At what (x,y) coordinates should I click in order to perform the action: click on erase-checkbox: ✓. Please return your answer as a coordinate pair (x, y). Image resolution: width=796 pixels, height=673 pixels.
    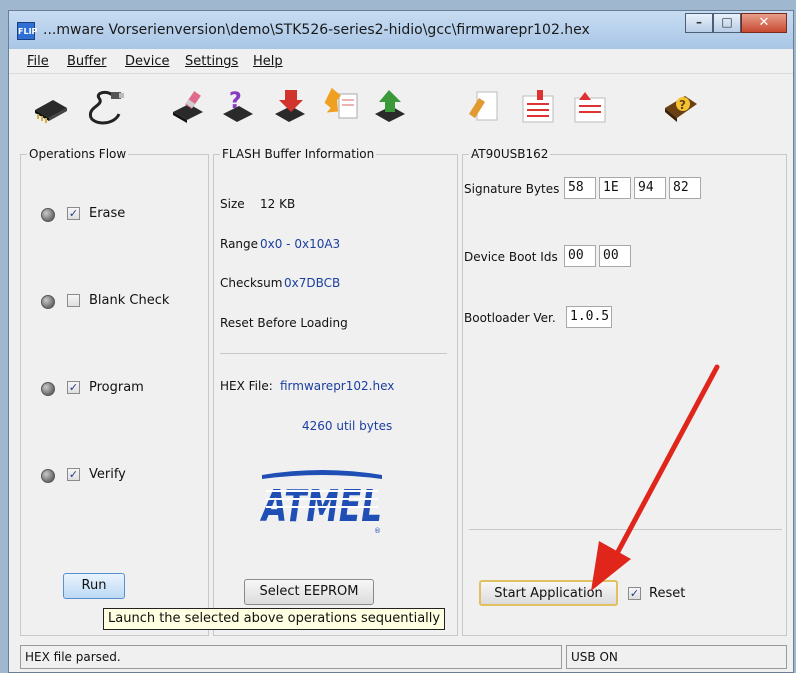
    Looking at the image, I should click on (73, 213).